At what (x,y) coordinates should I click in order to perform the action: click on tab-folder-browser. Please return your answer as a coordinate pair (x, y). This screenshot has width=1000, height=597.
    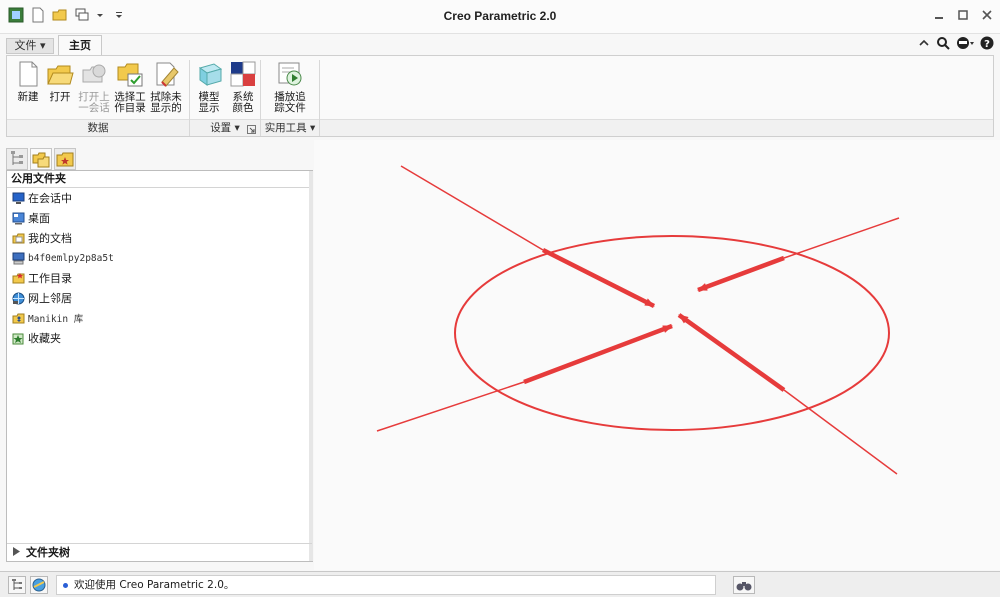
    Looking at the image, I should click on (41, 159).